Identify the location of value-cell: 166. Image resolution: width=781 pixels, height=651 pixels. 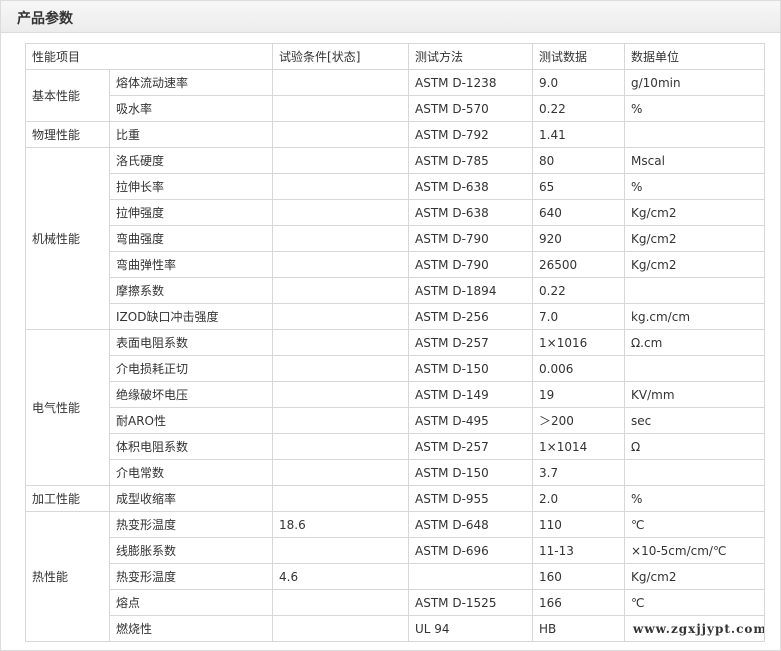
(579, 602).